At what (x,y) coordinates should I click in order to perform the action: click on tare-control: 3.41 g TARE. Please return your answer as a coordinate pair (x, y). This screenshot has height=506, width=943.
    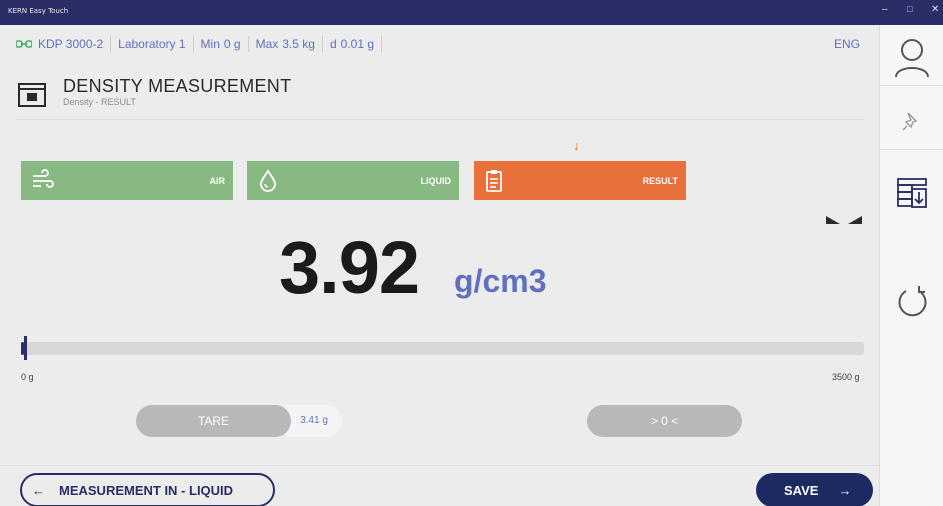
    Looking at the image, I should click on (239, 421).